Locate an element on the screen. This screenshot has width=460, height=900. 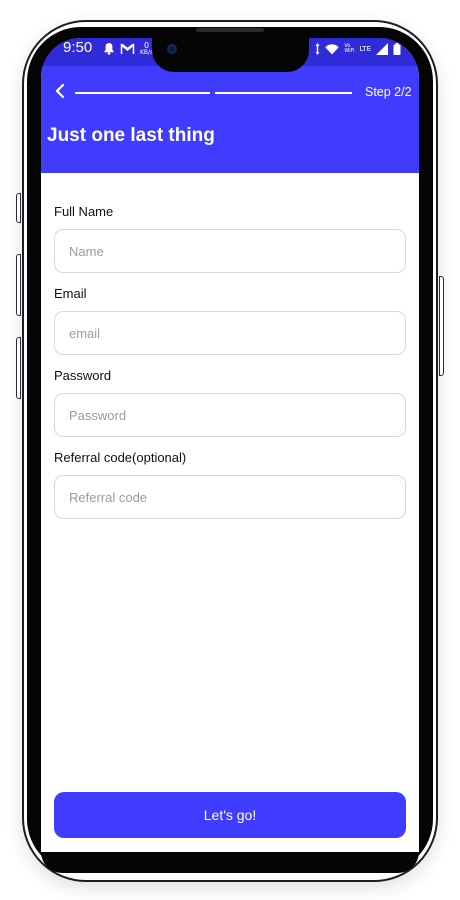
email-label: Email is located at coordinates (70, 293).